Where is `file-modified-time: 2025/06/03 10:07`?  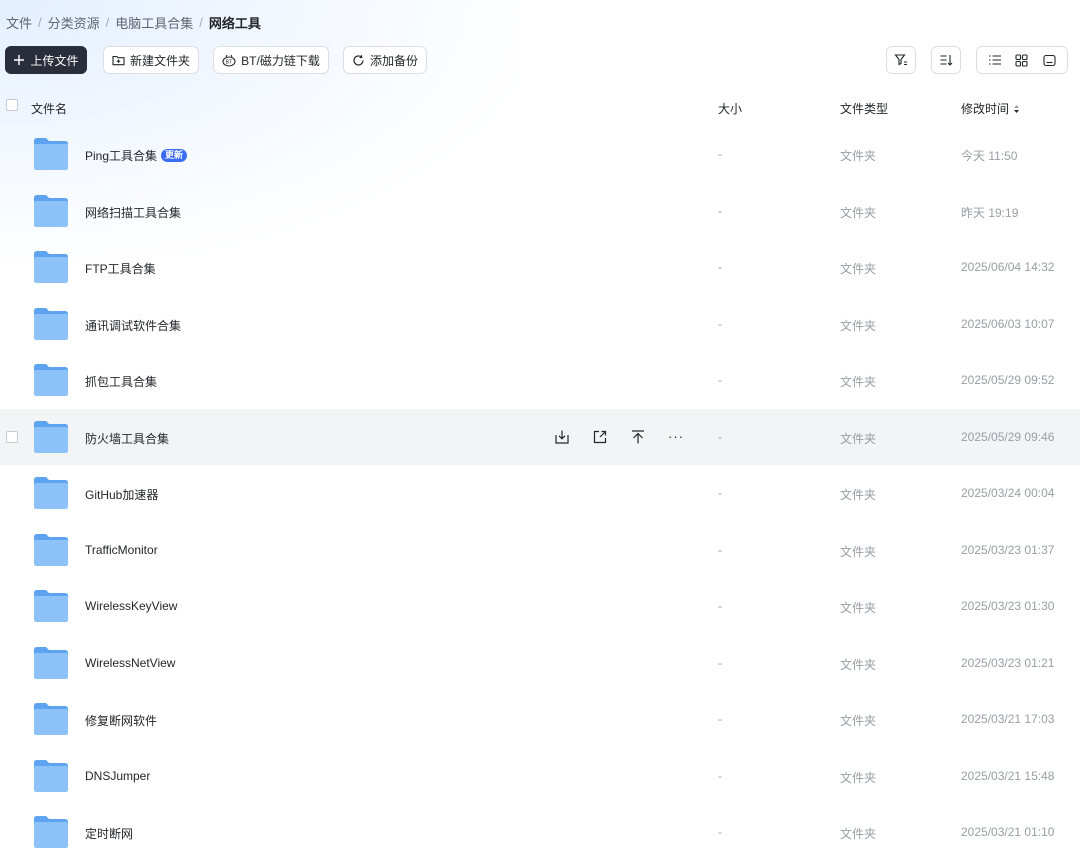
file-modified-time: 2025/06/03 10:07 is located at coordinates (1008, 323).